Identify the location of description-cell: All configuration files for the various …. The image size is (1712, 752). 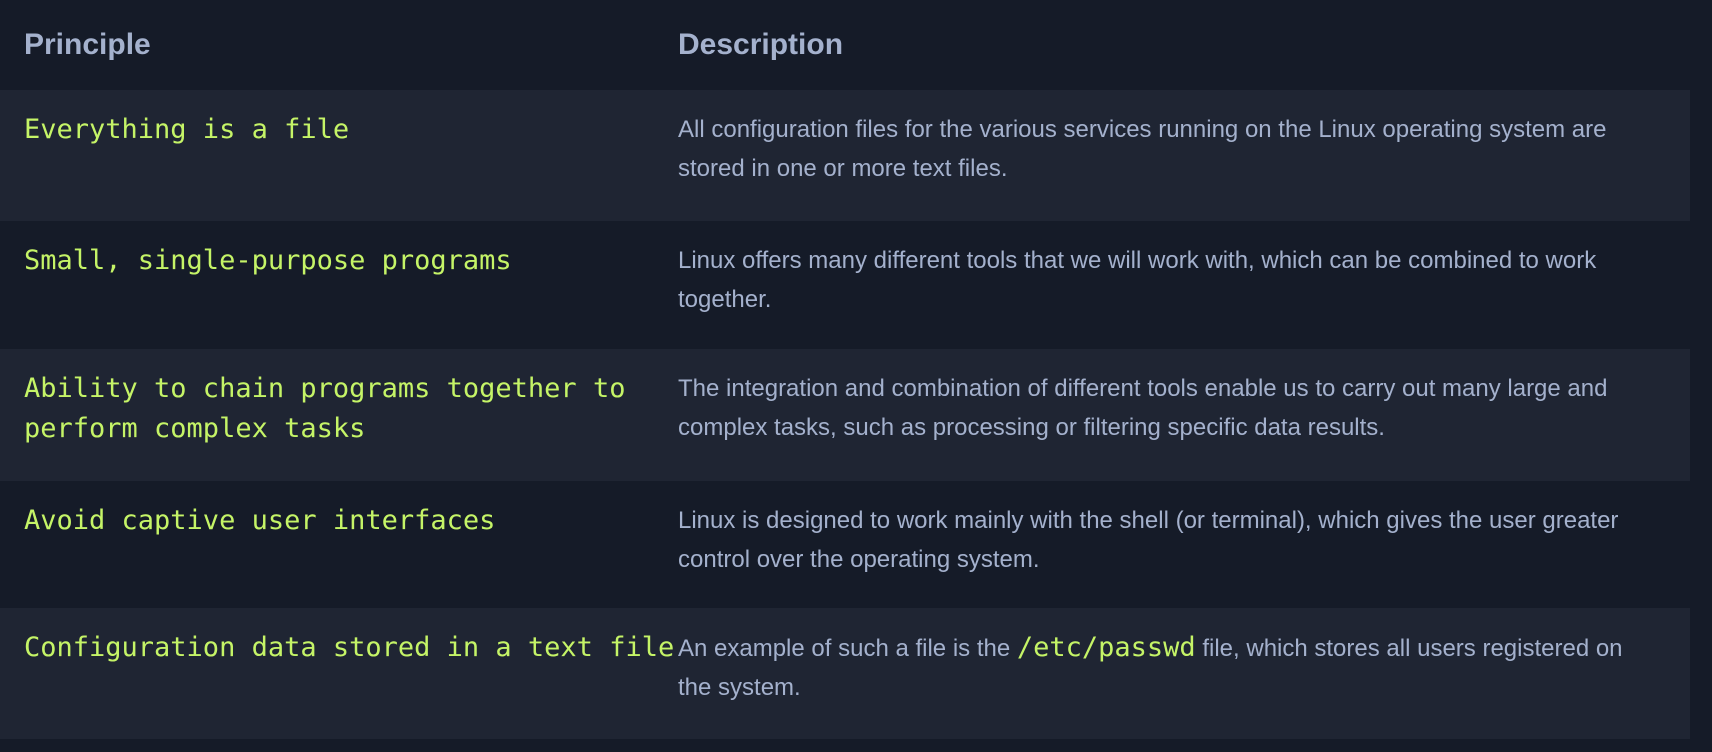
(1142, 149).